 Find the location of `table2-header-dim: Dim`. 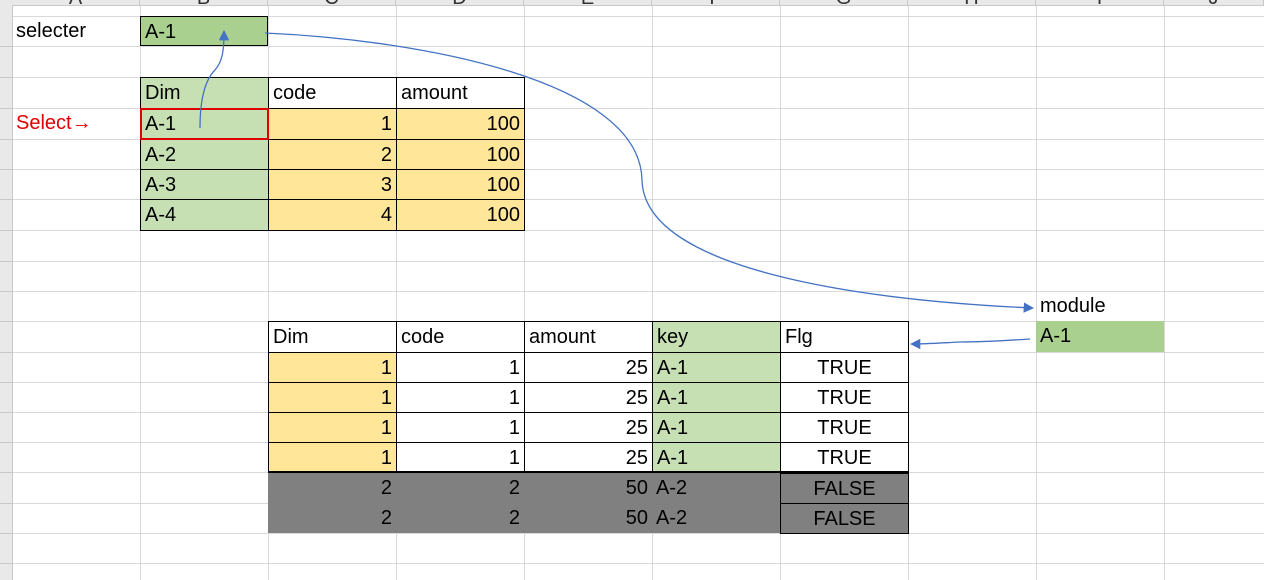

table2-header-dim: Dim is located at coordinates (332, 337).